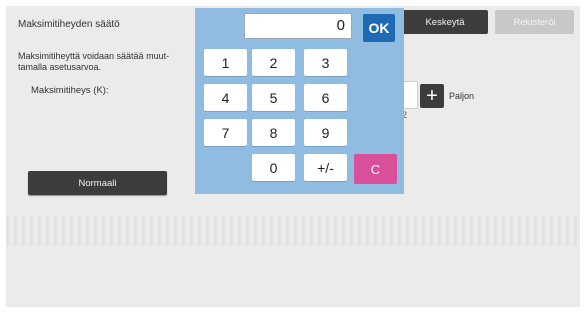 The image size is (587, 313). Describe the element at coordinates (325, 132) in the screenshot. I see `key-9: 9` at that location.